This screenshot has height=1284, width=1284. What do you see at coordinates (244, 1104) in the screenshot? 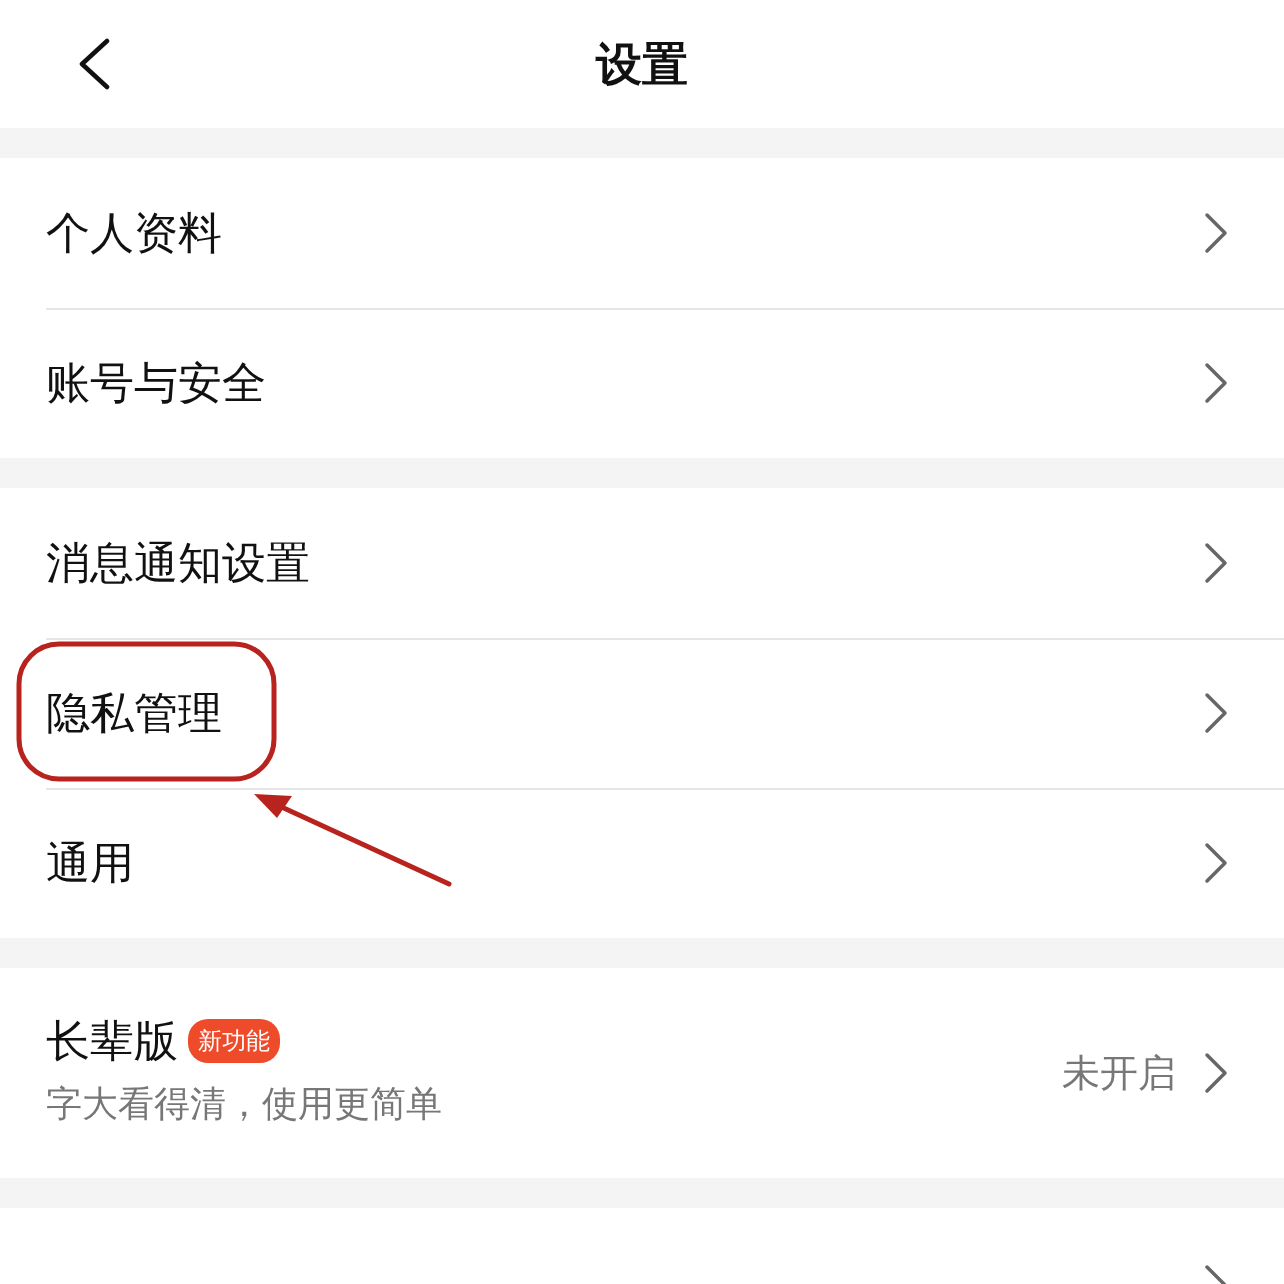
I see `row-subtitle: 字大看得清，使用更简单` at bounding box center [244, 1104].